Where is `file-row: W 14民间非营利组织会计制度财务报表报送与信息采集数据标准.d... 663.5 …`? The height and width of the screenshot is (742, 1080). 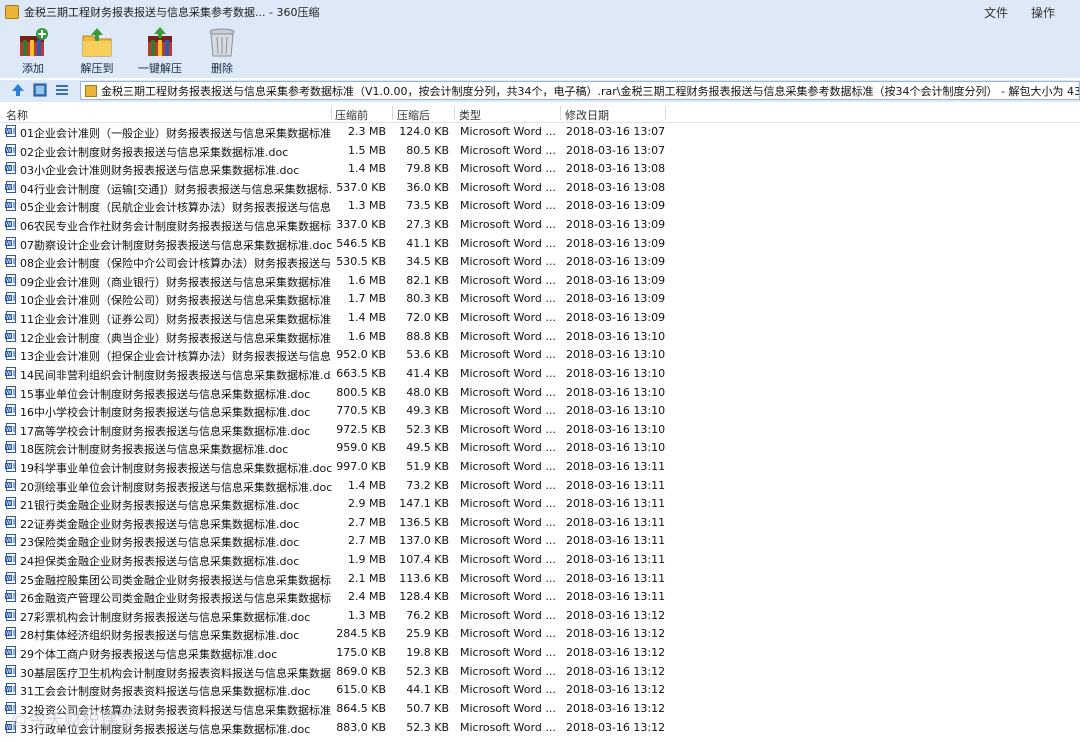 file-row: W 14民间非营利组织会计制度财务报表报送与信息采集数据标准.d... 663.5 … is located at coordinates (540, 373).